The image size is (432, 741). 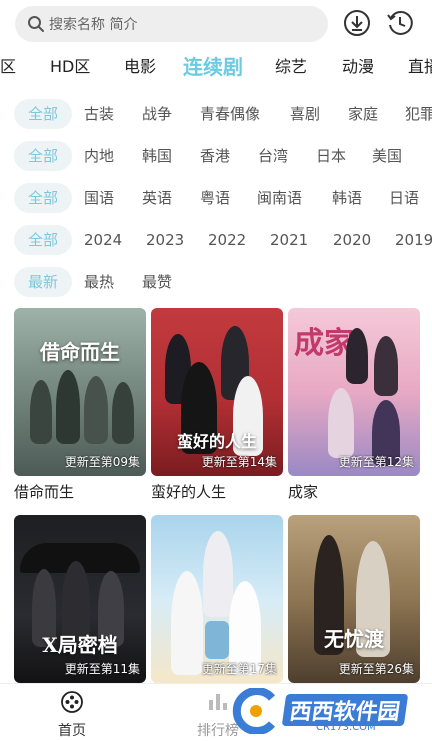 I want to click on top-bar: 搜索名称 简介, so click(x=216, y=24).